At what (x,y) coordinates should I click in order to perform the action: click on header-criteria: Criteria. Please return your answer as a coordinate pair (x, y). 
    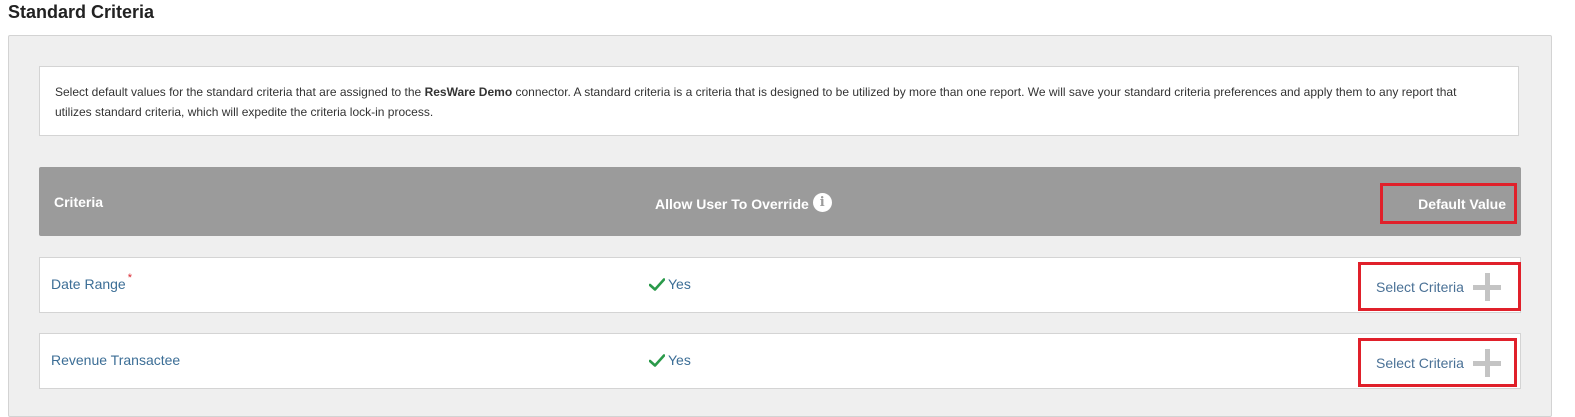
    Looking at the image, I should click on (79, 202).